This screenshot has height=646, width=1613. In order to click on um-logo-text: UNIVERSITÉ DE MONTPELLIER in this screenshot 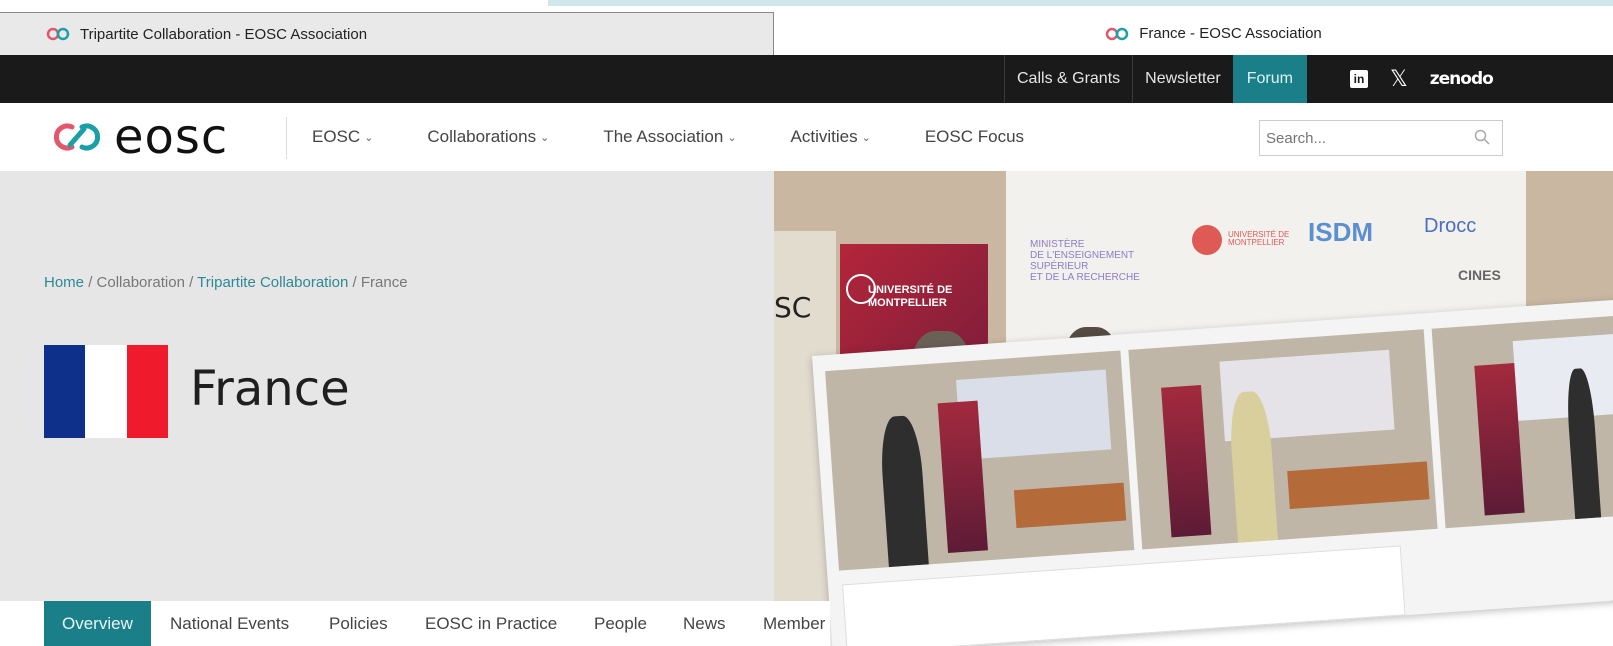, I will do `click(1259, 238)`.